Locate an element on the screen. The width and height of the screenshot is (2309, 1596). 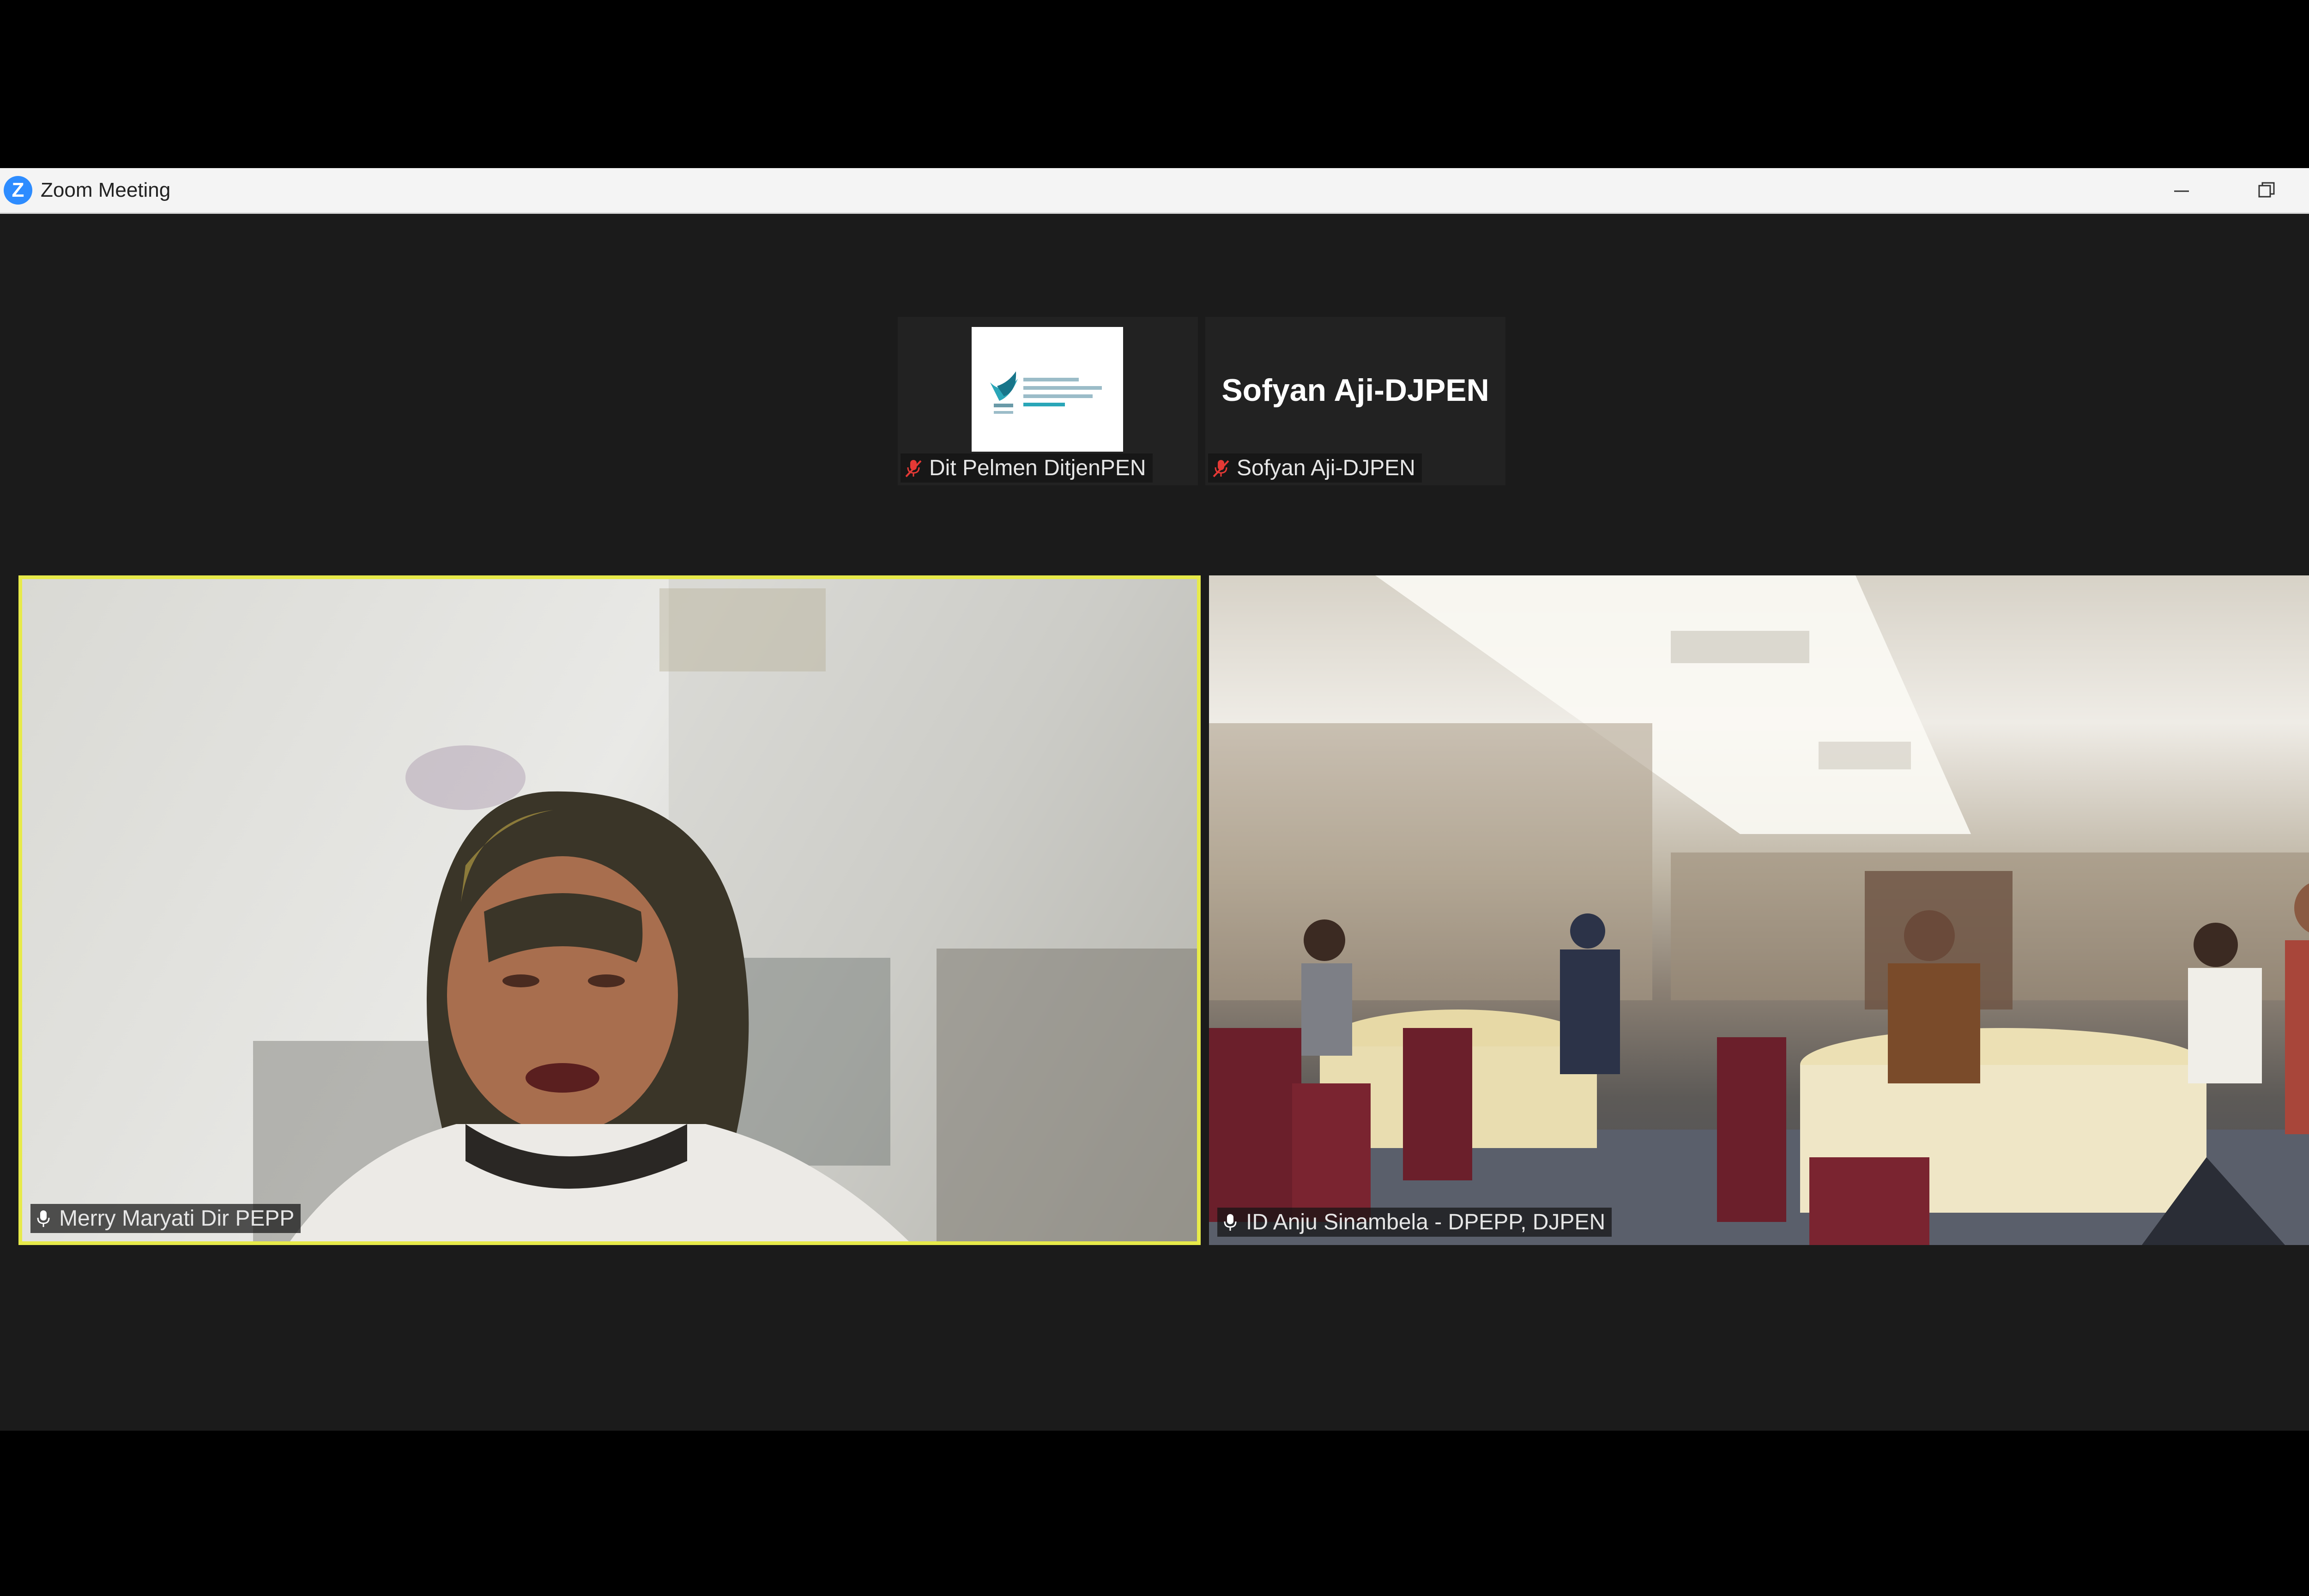
restore-icon is located at coordinates (2266, 190).